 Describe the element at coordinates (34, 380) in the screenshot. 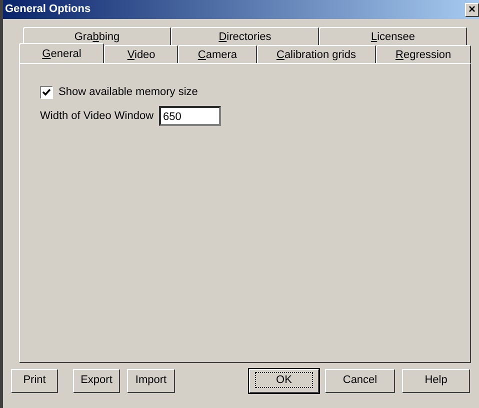

I see `dialog-button: Print` at that location.